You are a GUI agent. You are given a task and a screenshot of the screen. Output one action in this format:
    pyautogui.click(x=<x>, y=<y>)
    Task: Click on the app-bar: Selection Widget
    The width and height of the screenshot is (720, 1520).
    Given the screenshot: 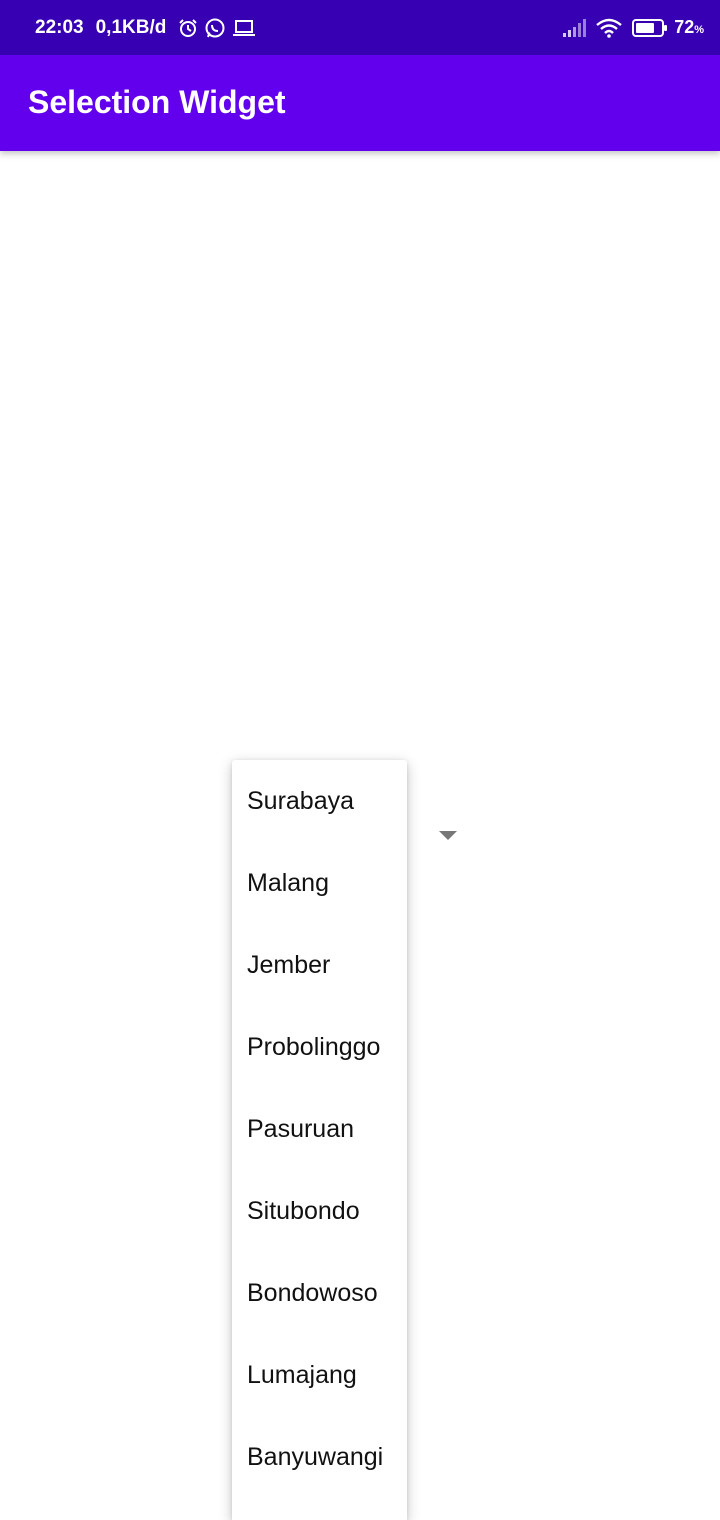 What is the action you would take?
    pyautogui.click(x=360, y=103)
    